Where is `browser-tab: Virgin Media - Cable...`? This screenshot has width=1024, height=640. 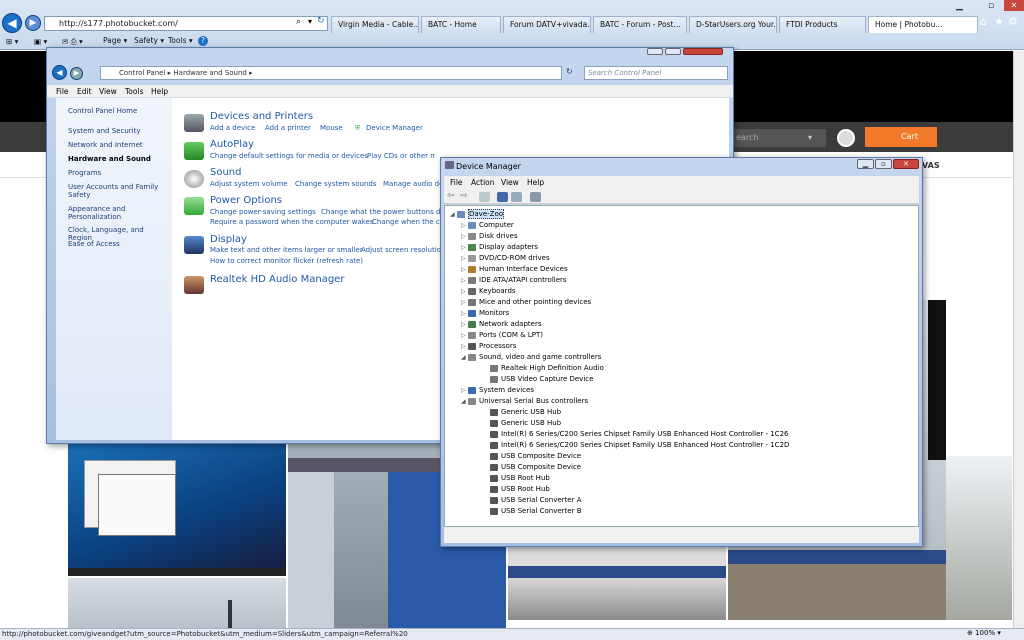
browser-tab: Virgin Media - Cable... is located at coordinates (375, 24).